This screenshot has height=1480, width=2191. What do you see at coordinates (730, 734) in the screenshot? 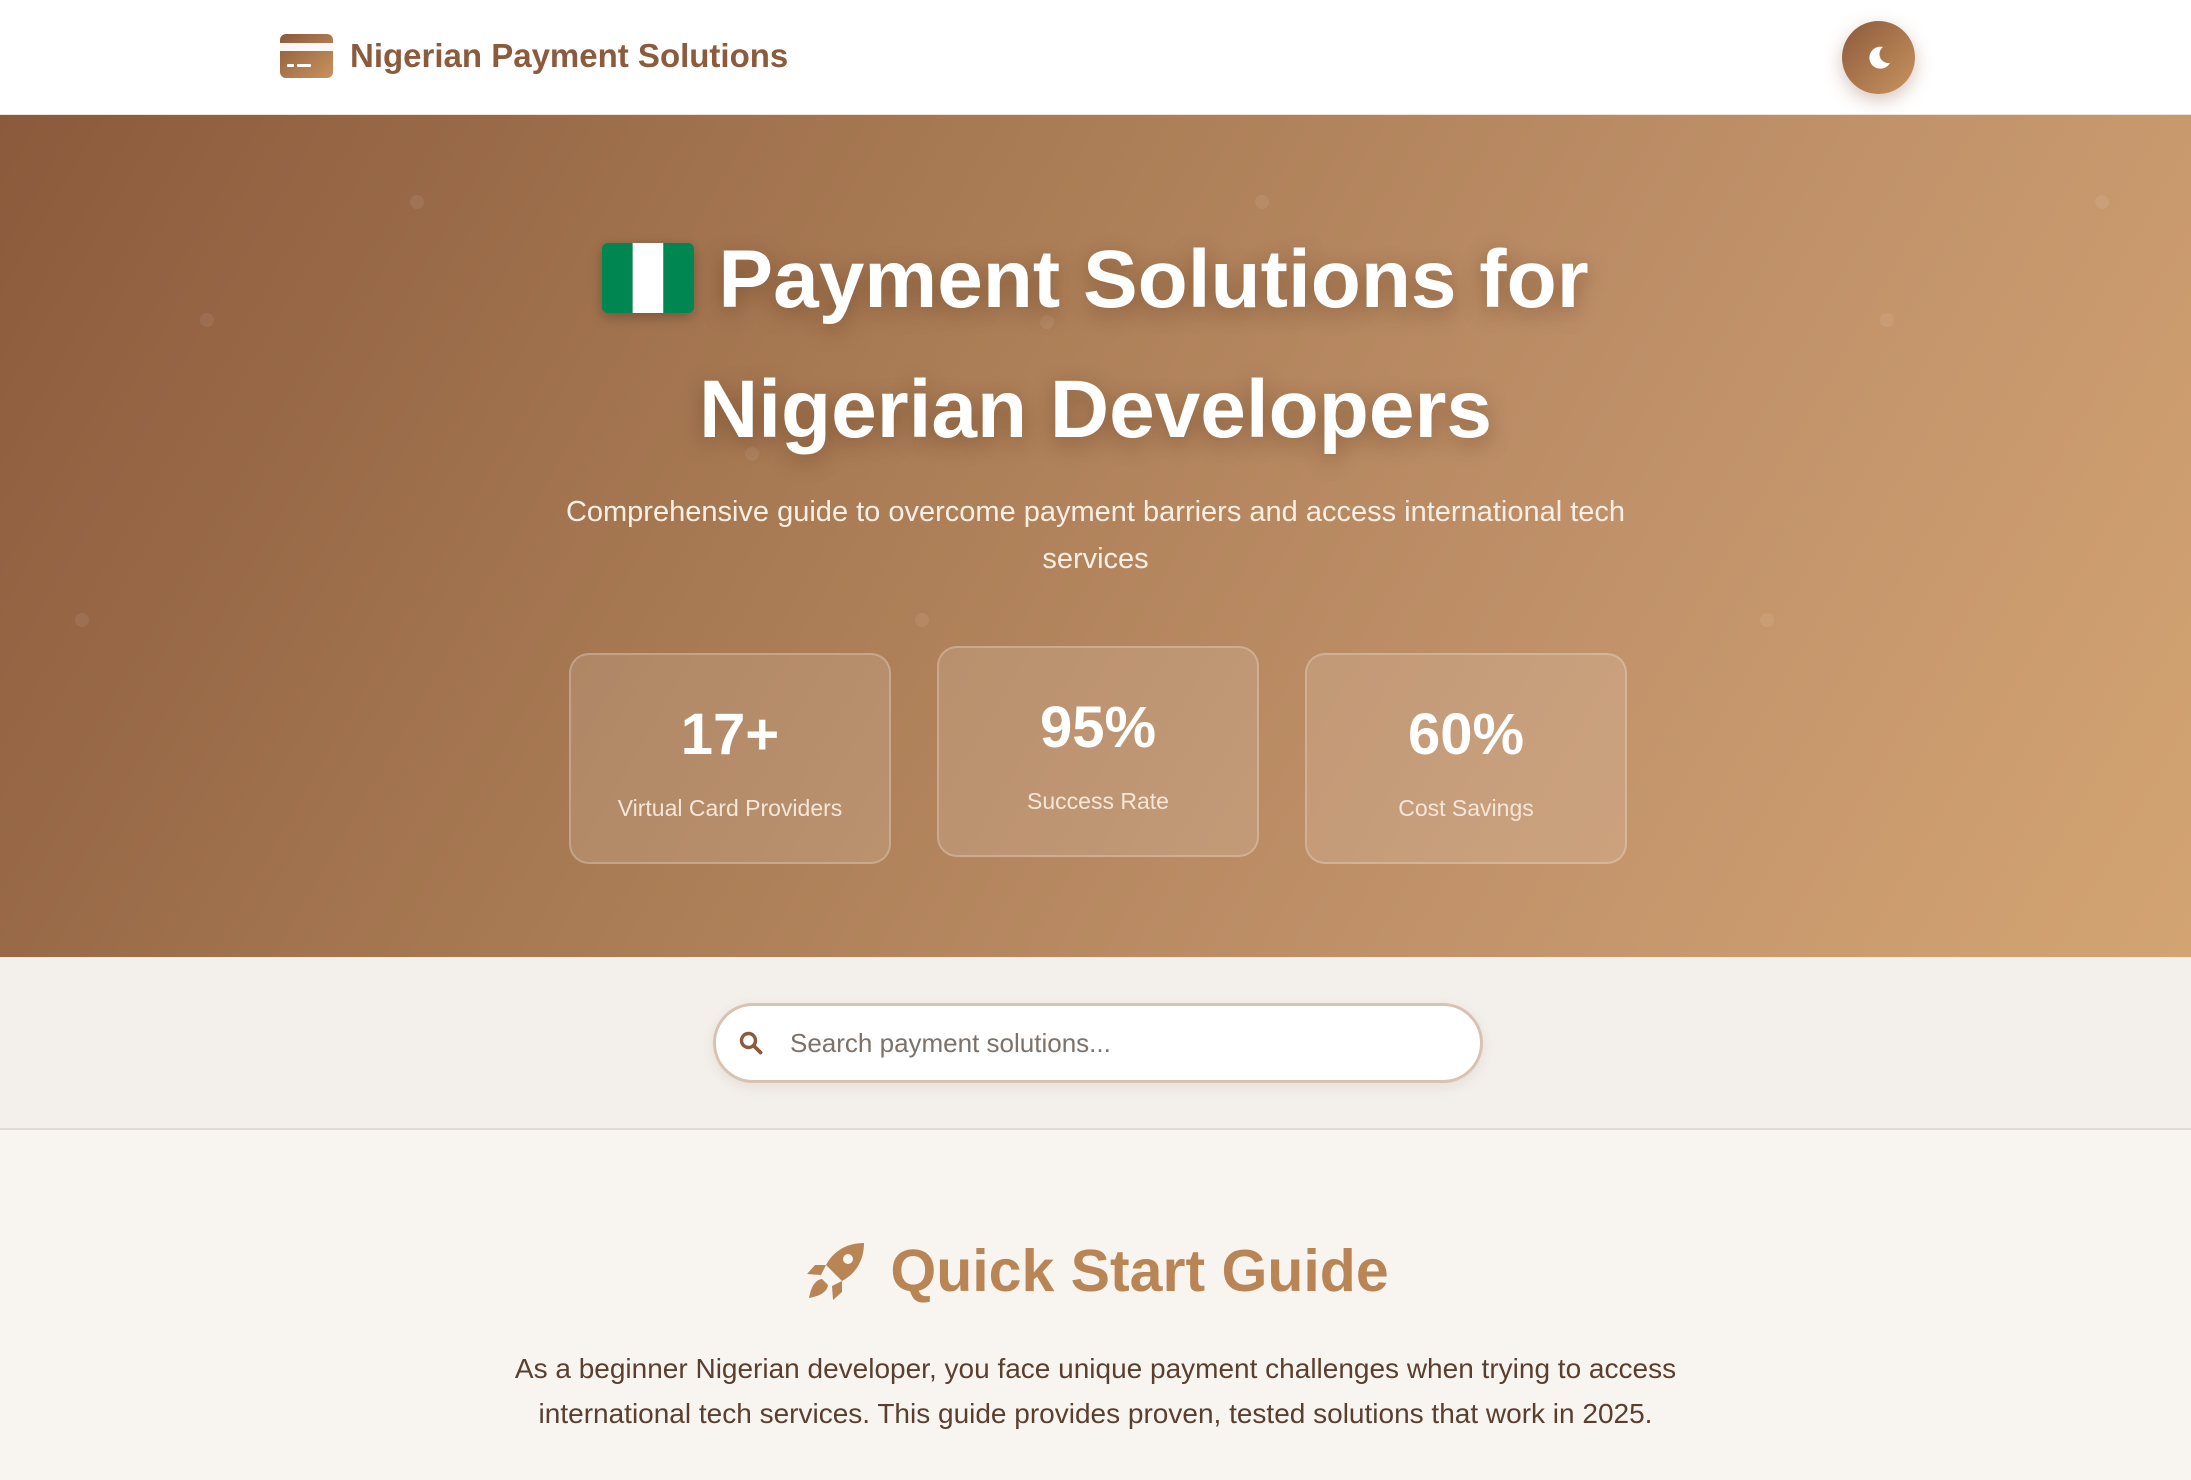
I see `stat-value: 17+` at bounding box center [730, 734].